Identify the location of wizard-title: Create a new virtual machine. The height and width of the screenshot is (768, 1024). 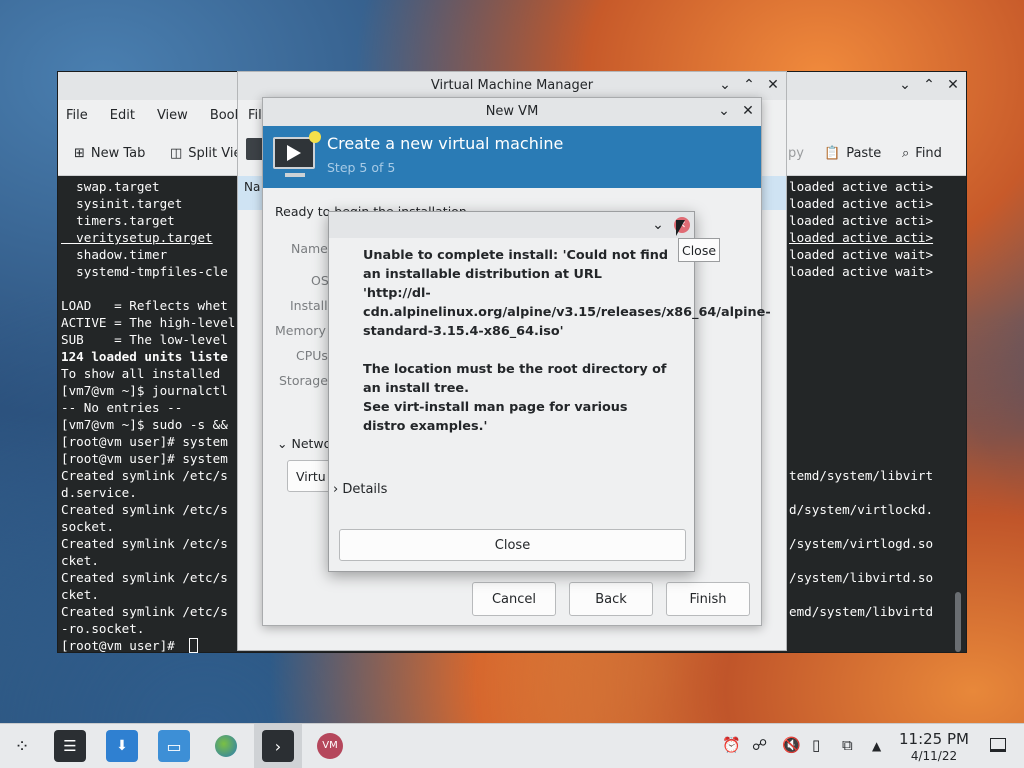
(445, 143).